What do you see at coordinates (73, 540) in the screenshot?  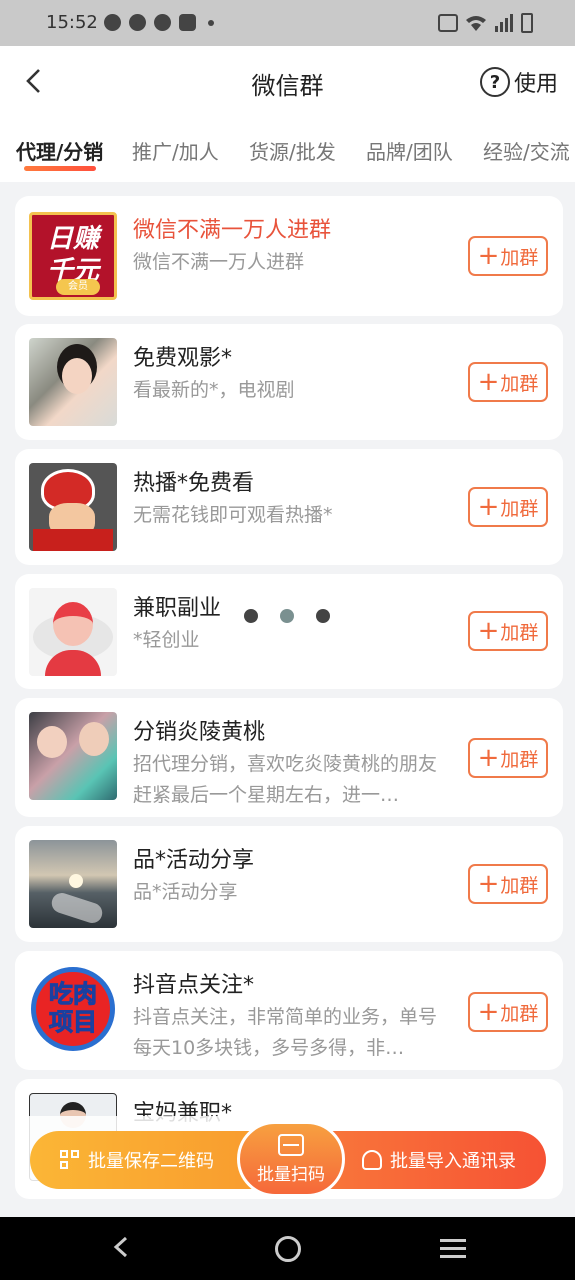 I see `avatar-body` at bounding box center [73, 540].